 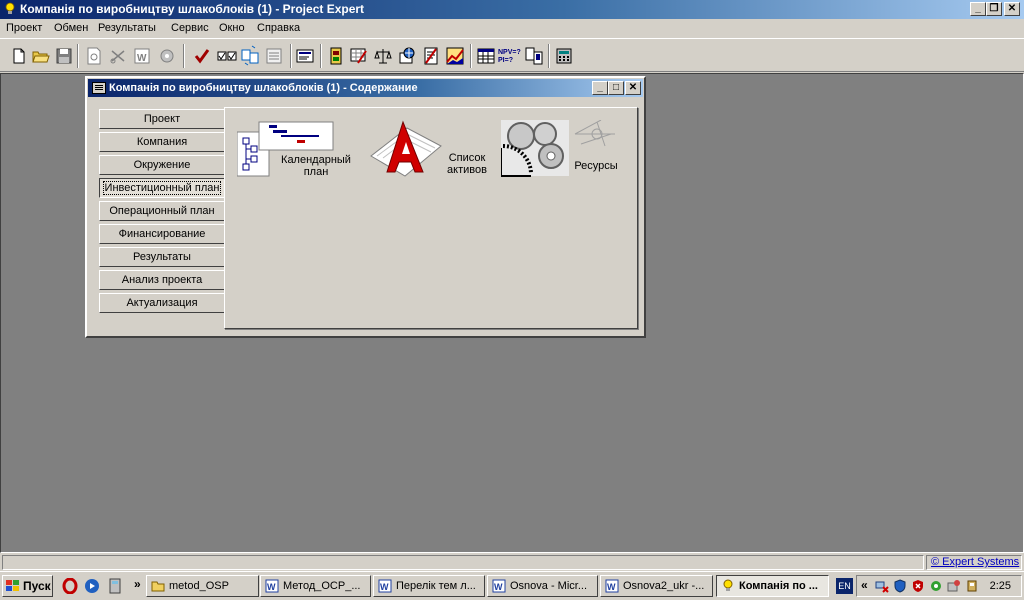 I want to click on usb-device-icon, so click(x=972, y=586).